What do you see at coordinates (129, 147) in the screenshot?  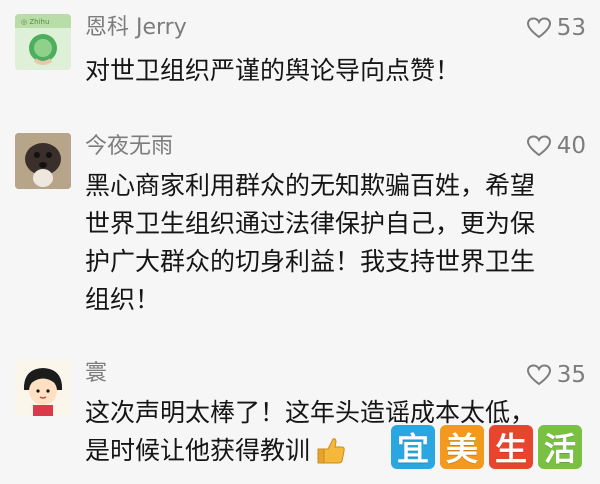 I see `username: 今夜无雨` at bounding box center [129, 147].